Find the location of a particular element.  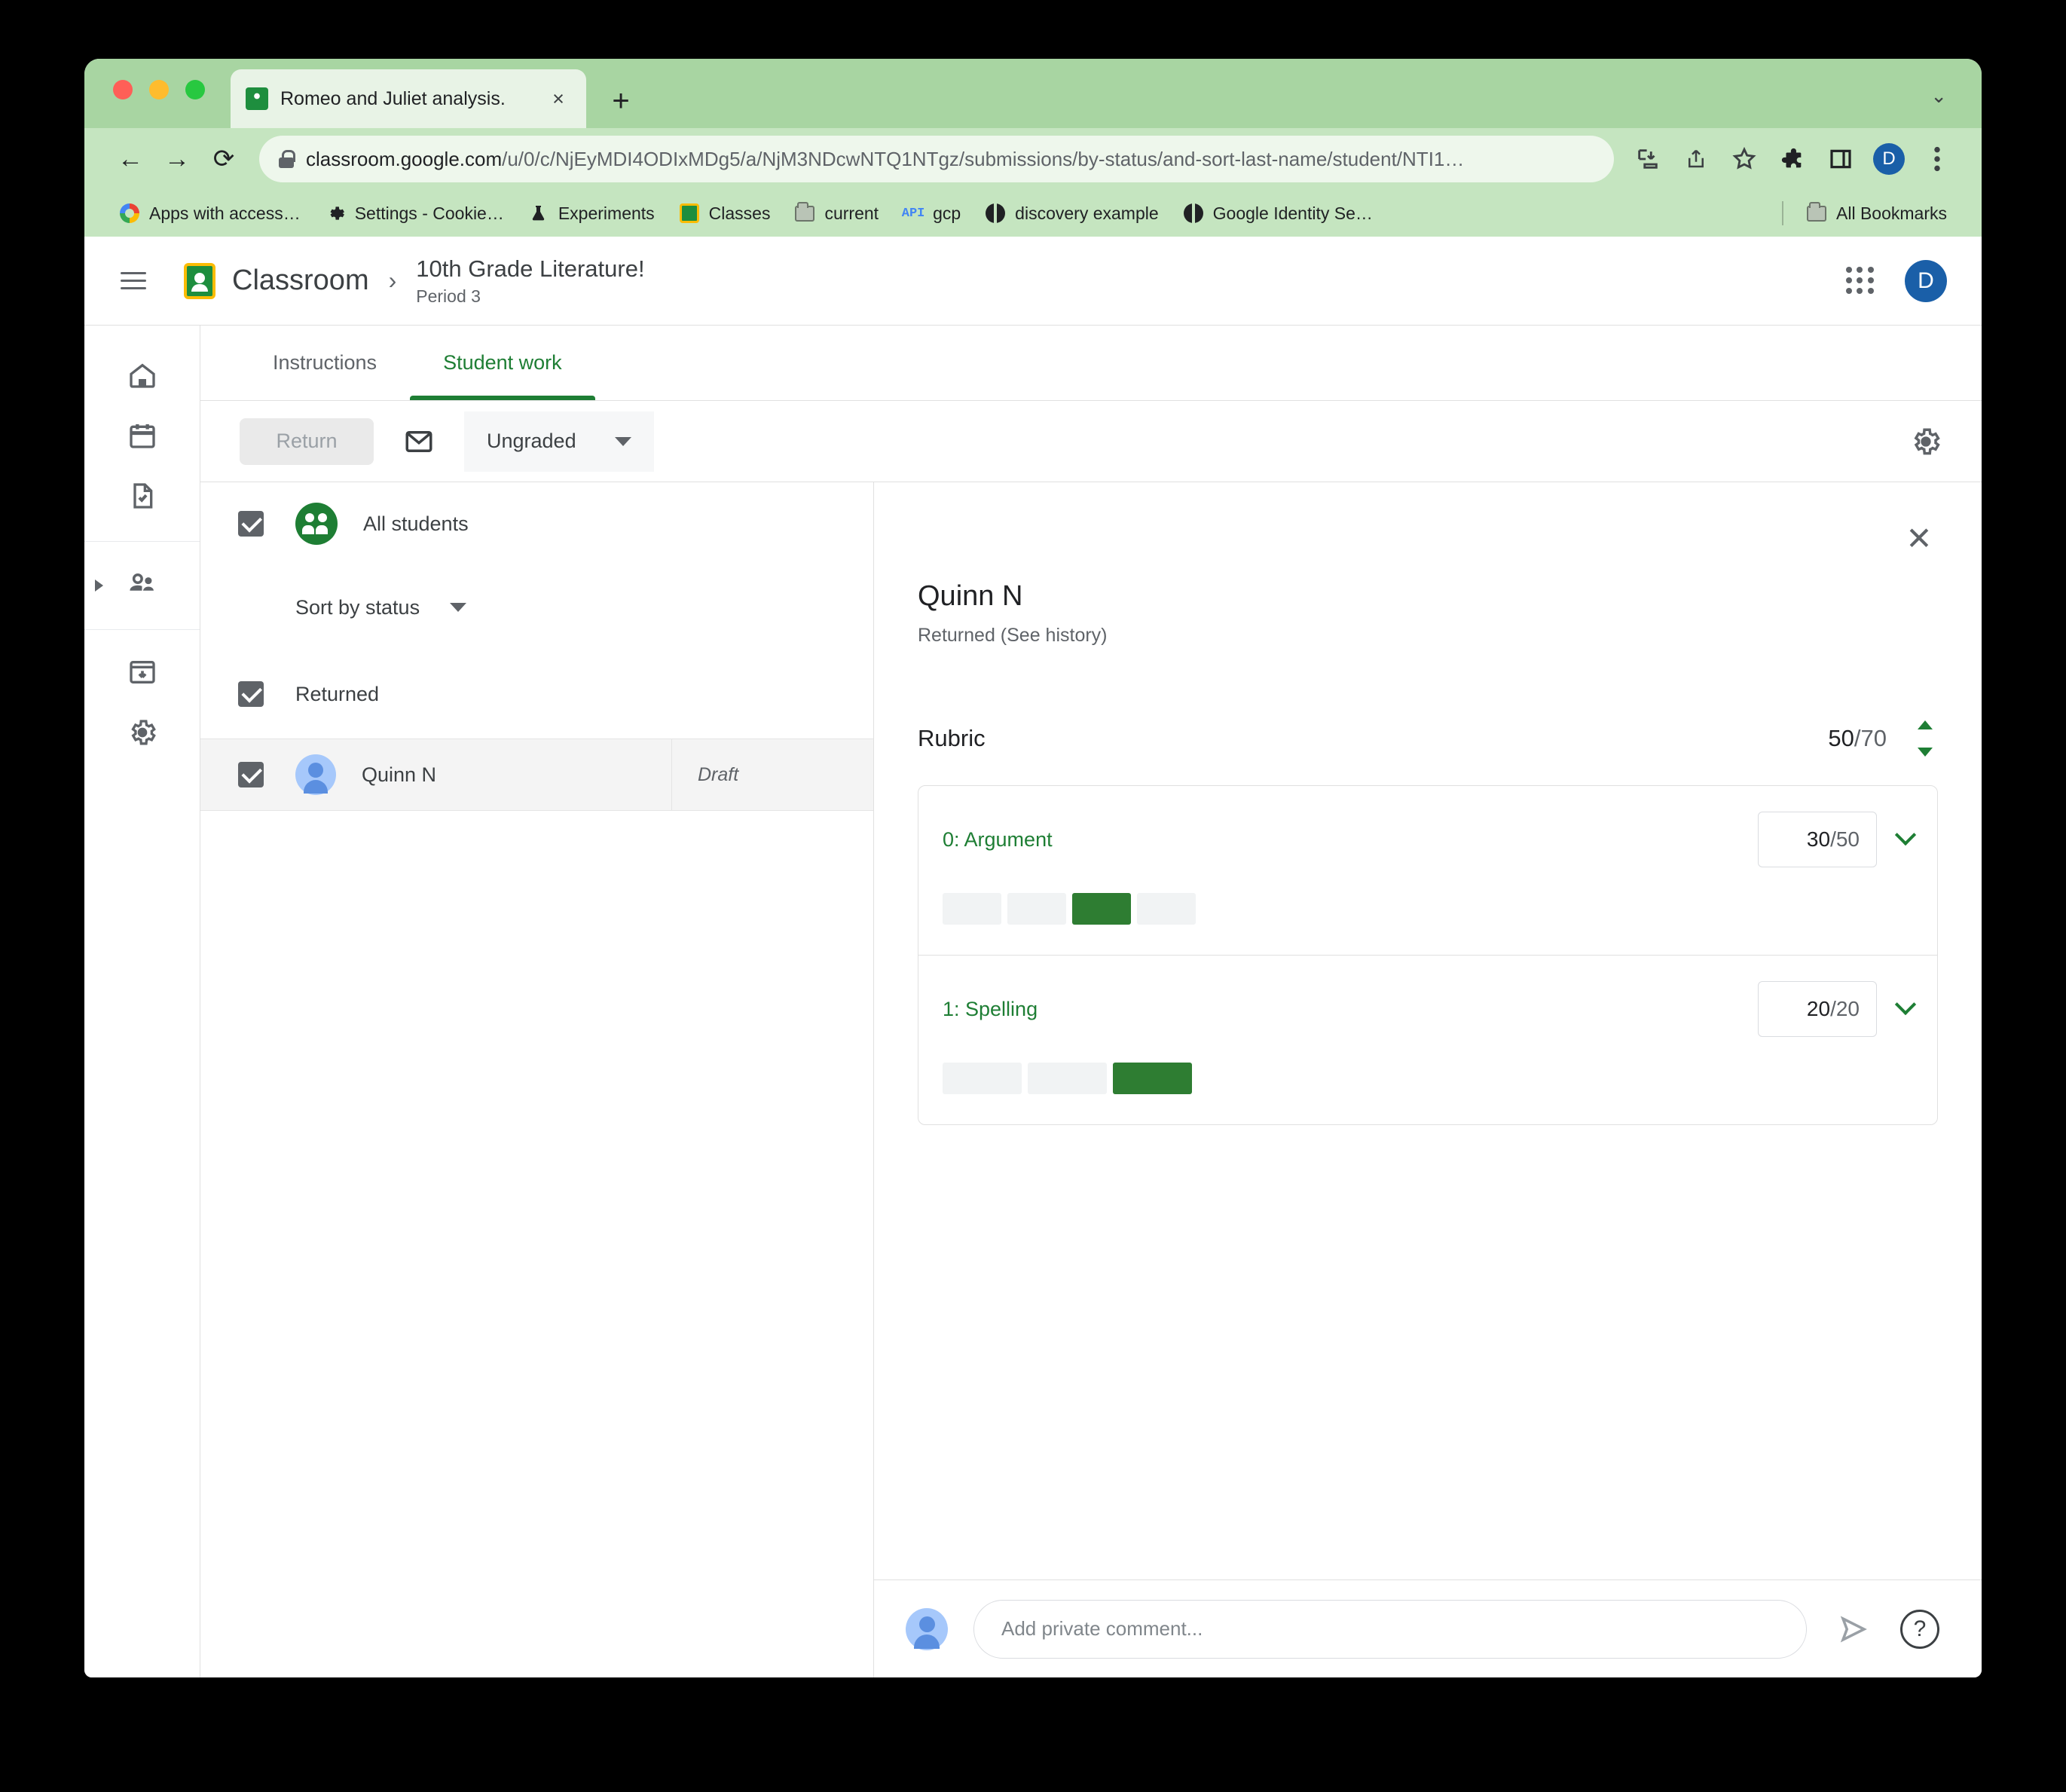

rubric-criterion-argument: 0: Argument 30/50 is located at coordinates (1427, 871).